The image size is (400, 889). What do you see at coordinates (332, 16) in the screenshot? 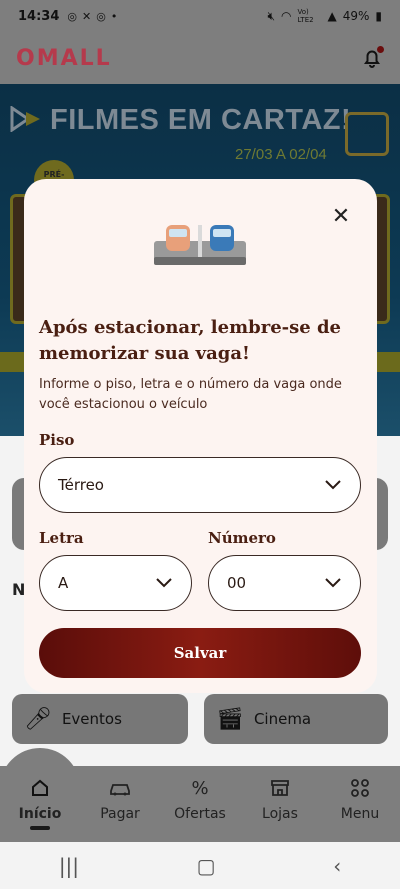
I see `signal-icon: ▲` at bounding box center [332, 16].